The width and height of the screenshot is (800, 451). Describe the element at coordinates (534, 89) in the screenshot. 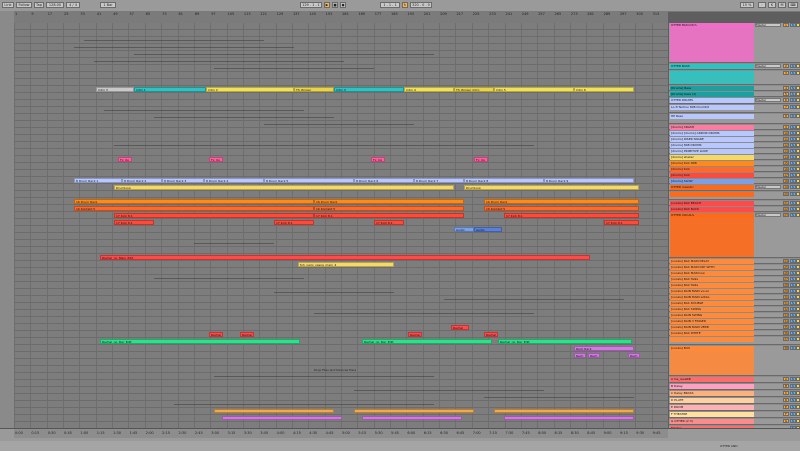

I see `arrangement-clip: Intro 5` at that location.